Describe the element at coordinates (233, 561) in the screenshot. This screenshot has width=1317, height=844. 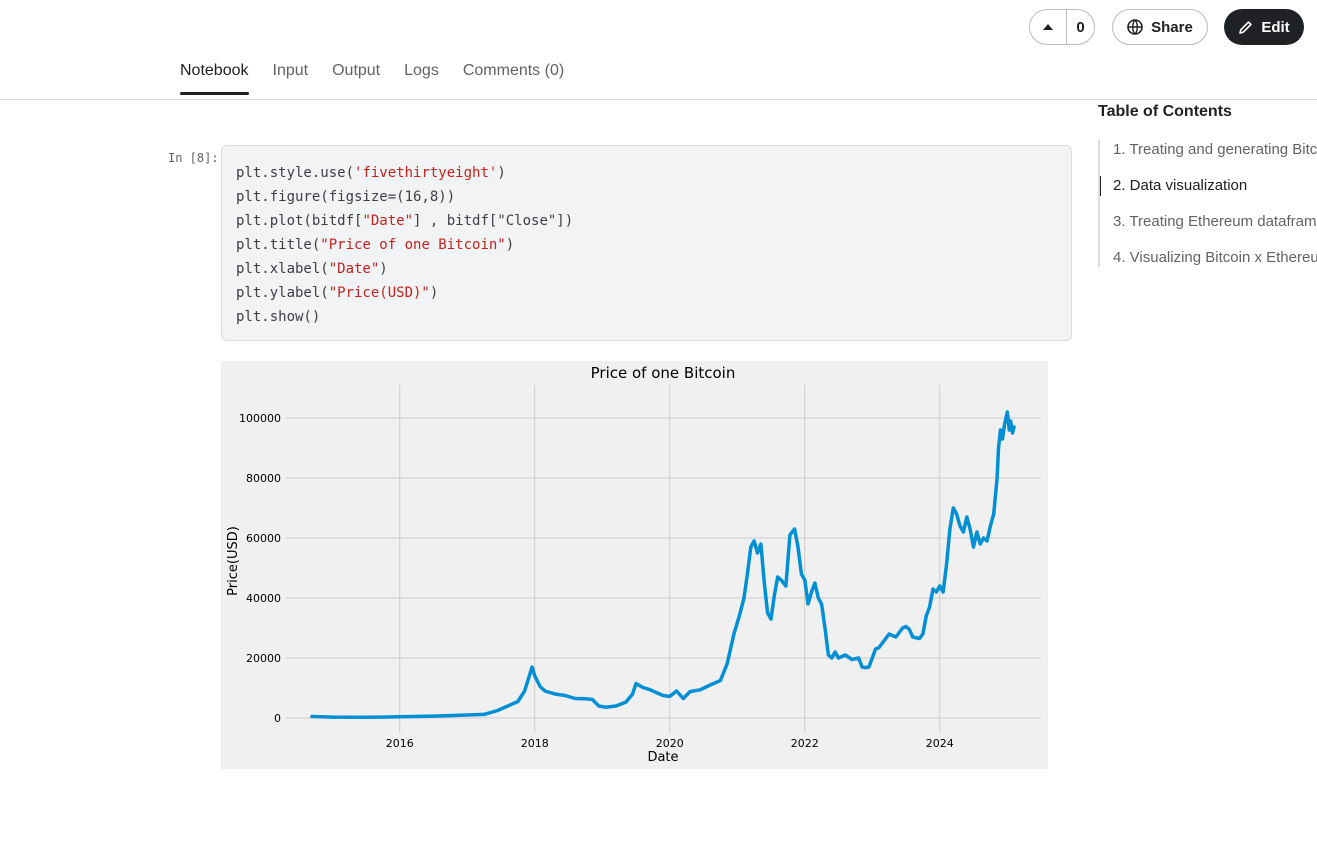
I see `y-axis-label: Price(USD)` at that location.